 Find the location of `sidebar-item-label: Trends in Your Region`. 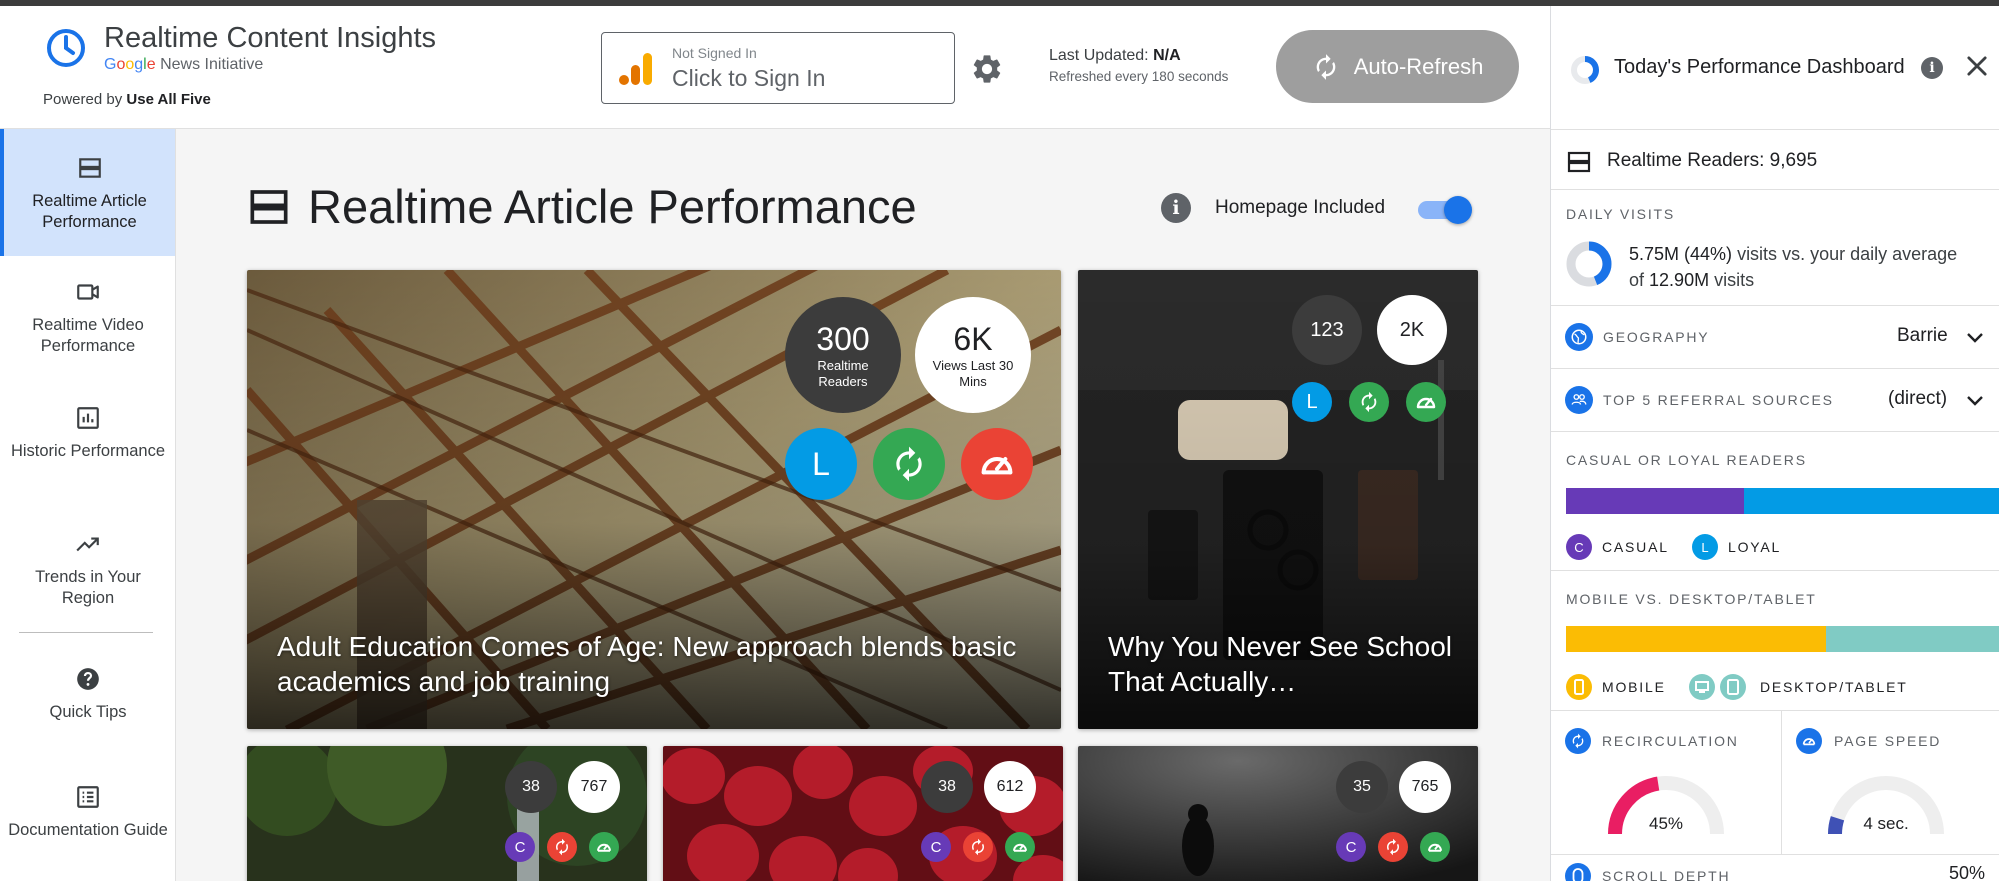

sidebar-item-label: Trends in Your Region is located at coordinates (88, 587).